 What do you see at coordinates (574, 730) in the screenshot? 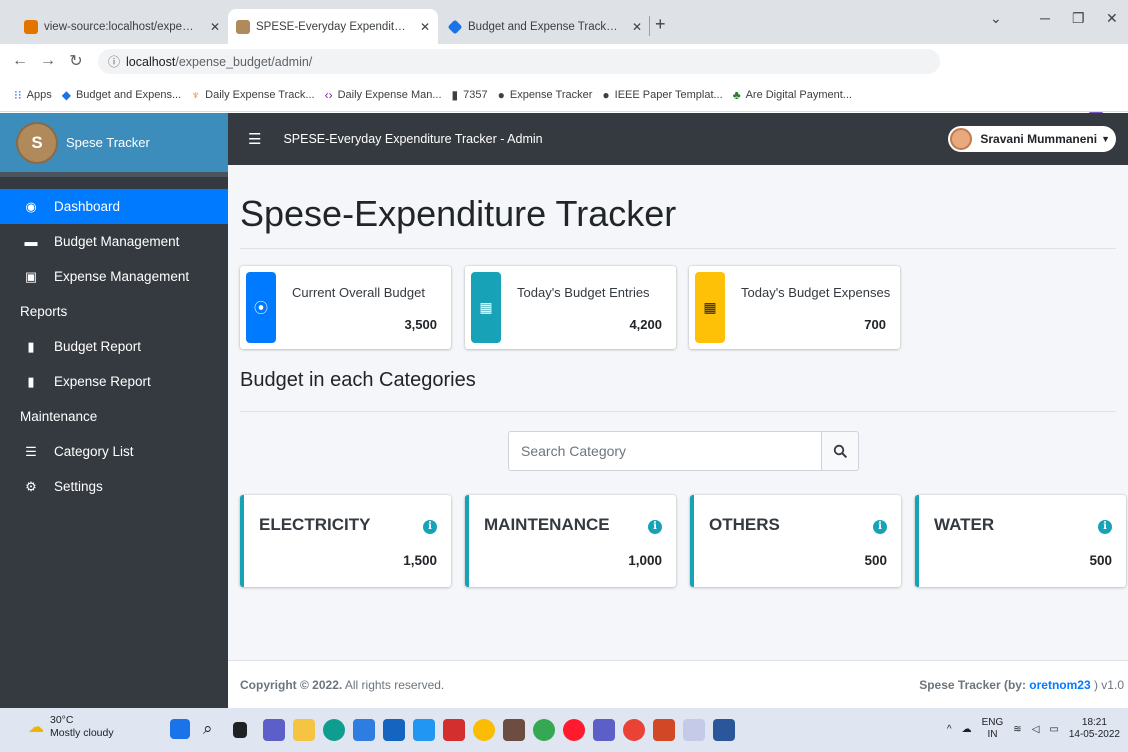
I see `opera-icon` at bounding box center [574, 730].